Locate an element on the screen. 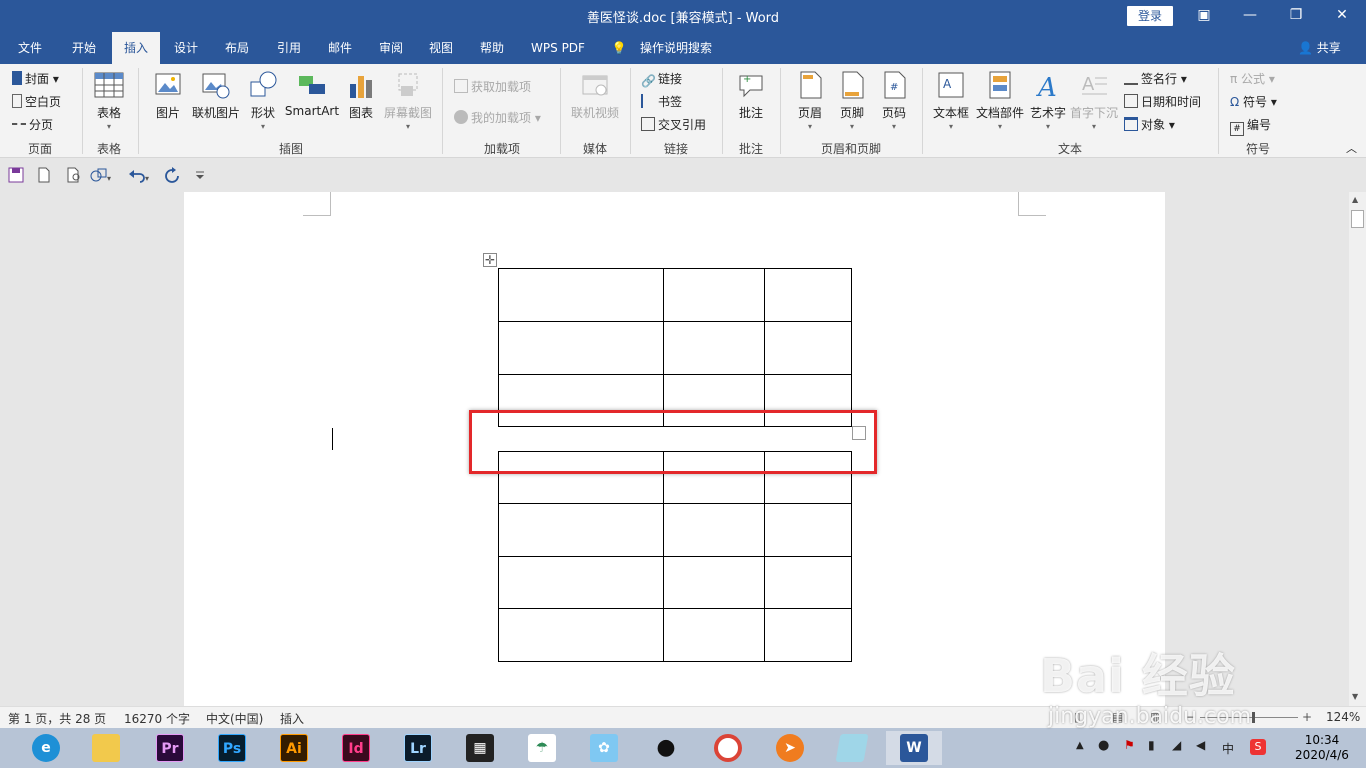  chart-button: 图表 is located at coordinates (361, 95).